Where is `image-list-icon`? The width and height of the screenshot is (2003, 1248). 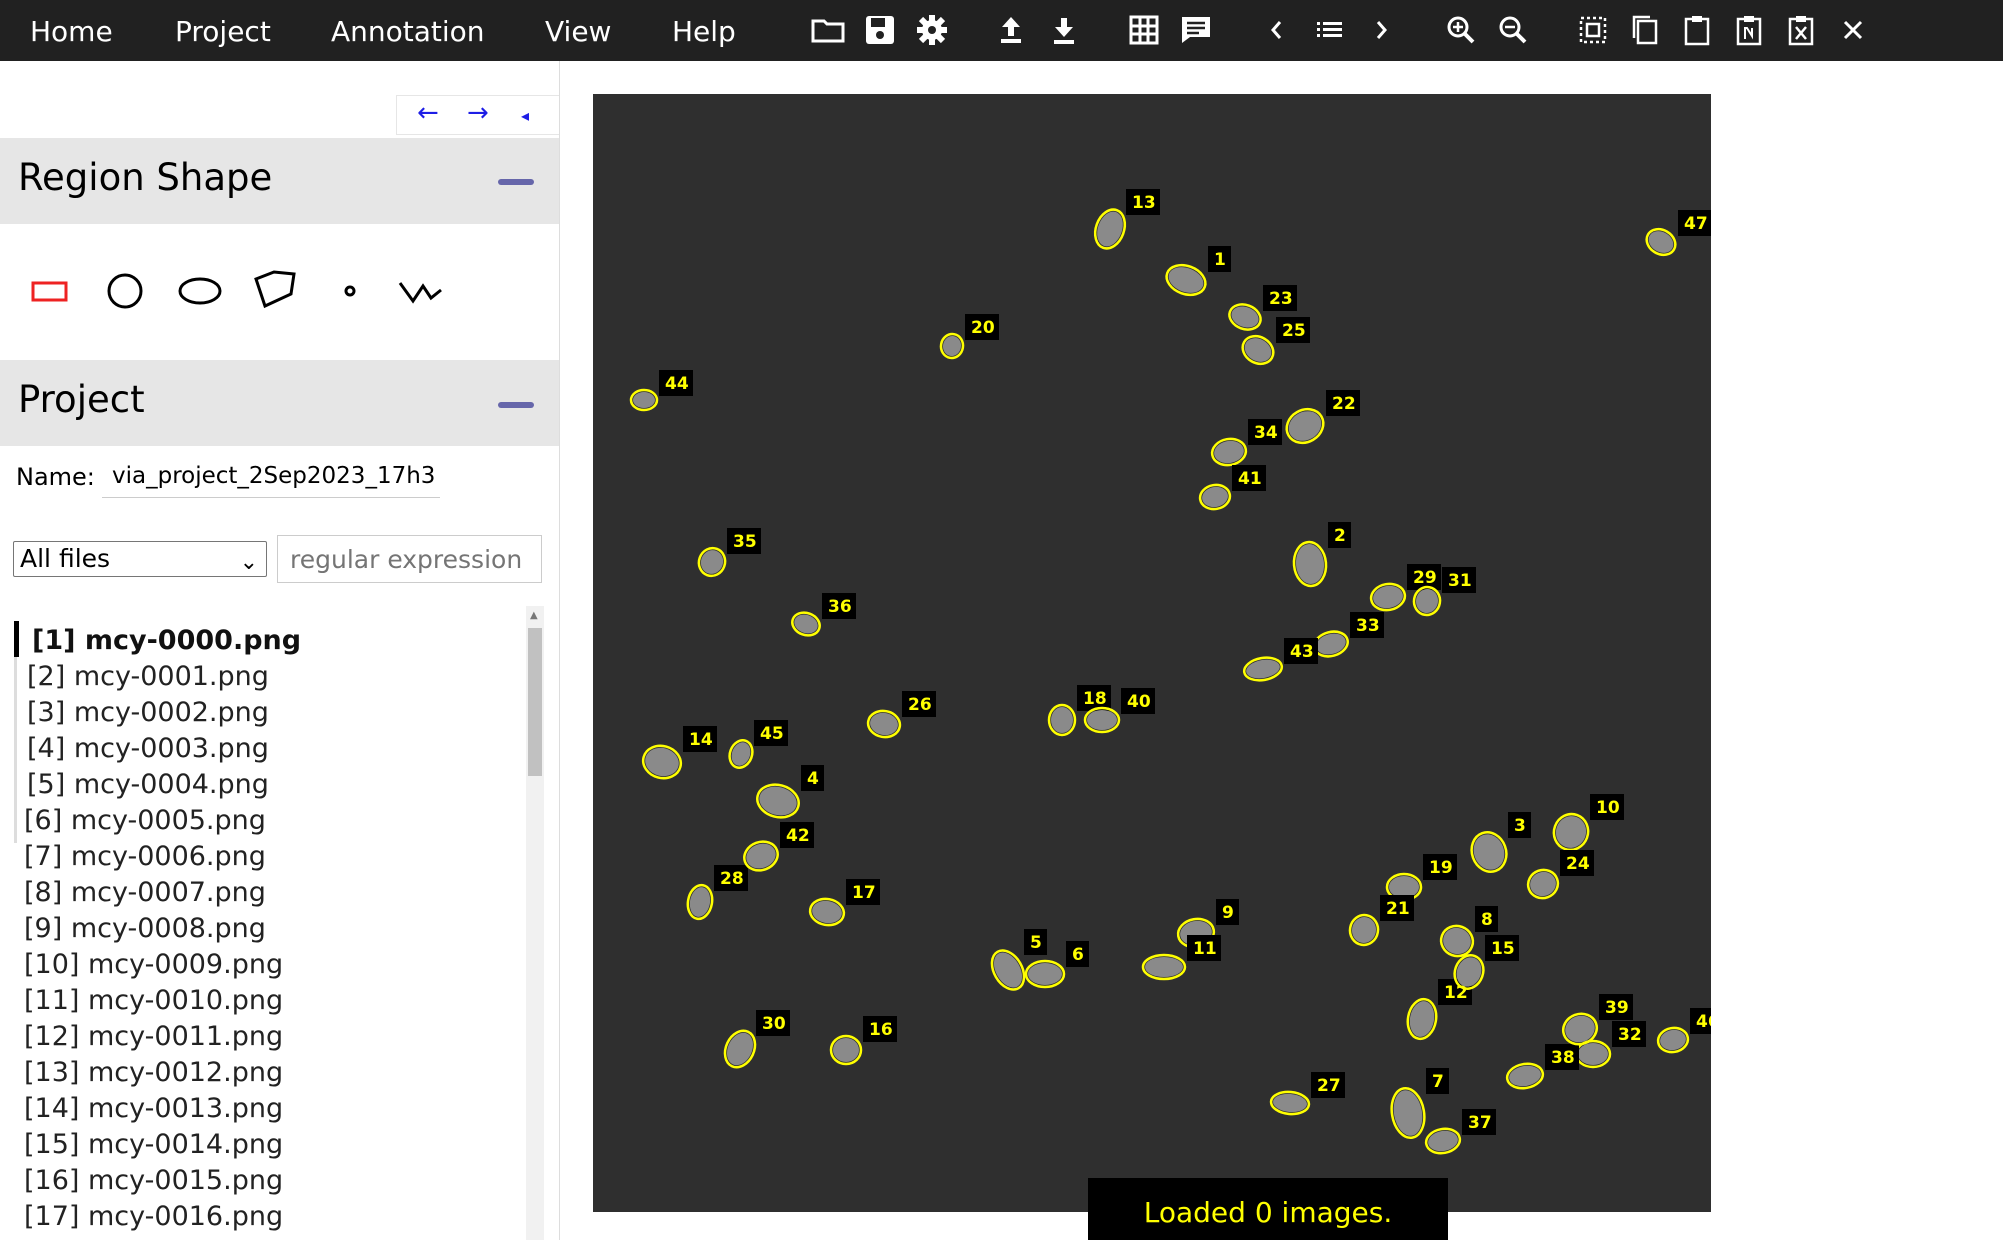 image-list-icon is located at coordinates (1329, 30).